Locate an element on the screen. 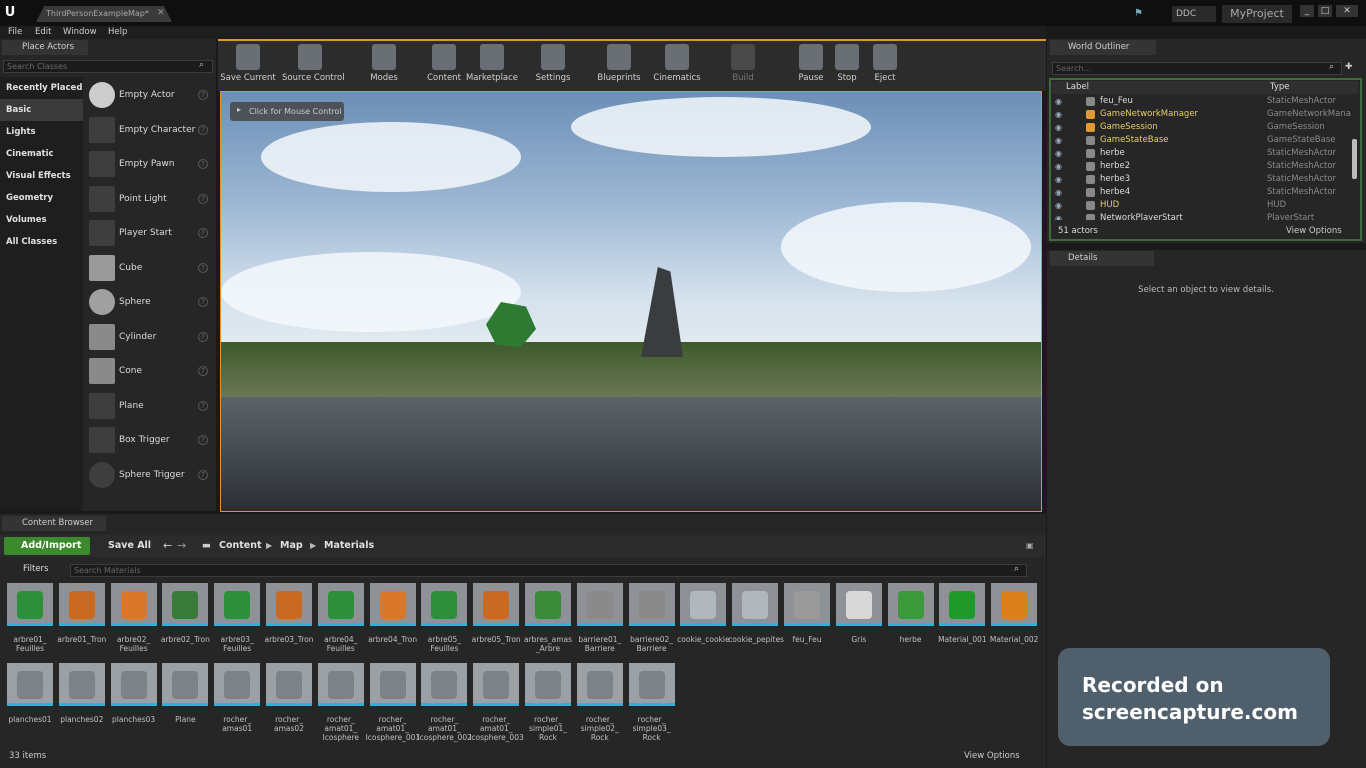  content-browser-tab: Content Browser is located at coordinates (54, 523).